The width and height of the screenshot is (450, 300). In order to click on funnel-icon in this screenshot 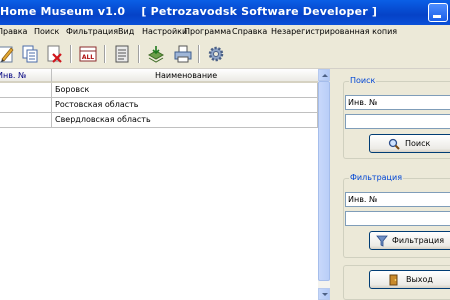, I will do `click(382, 241)`.